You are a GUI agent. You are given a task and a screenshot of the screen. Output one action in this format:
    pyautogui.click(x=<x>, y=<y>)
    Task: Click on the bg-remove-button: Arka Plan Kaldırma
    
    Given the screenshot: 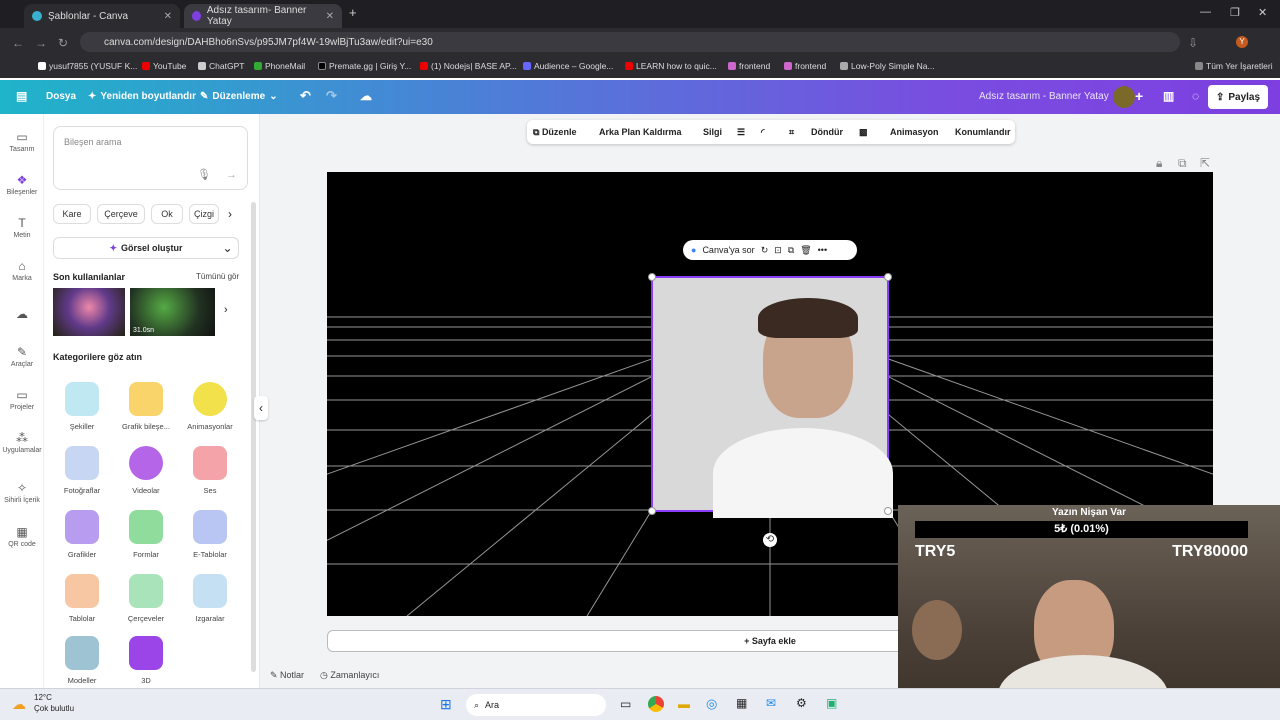 What is the action you would take?
    pyautogui.click(x=640, y=132)
    